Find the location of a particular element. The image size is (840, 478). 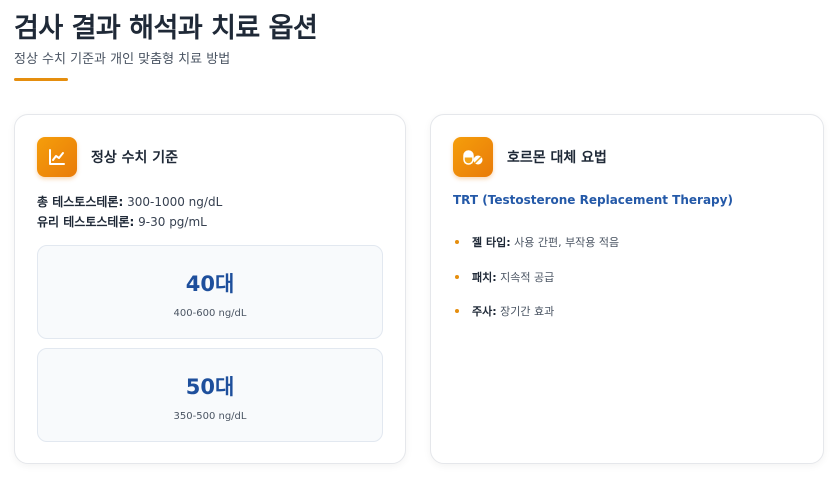

age-group-box-40s: 40대 400-600 ng/dL is located at coordinates (210, 292).